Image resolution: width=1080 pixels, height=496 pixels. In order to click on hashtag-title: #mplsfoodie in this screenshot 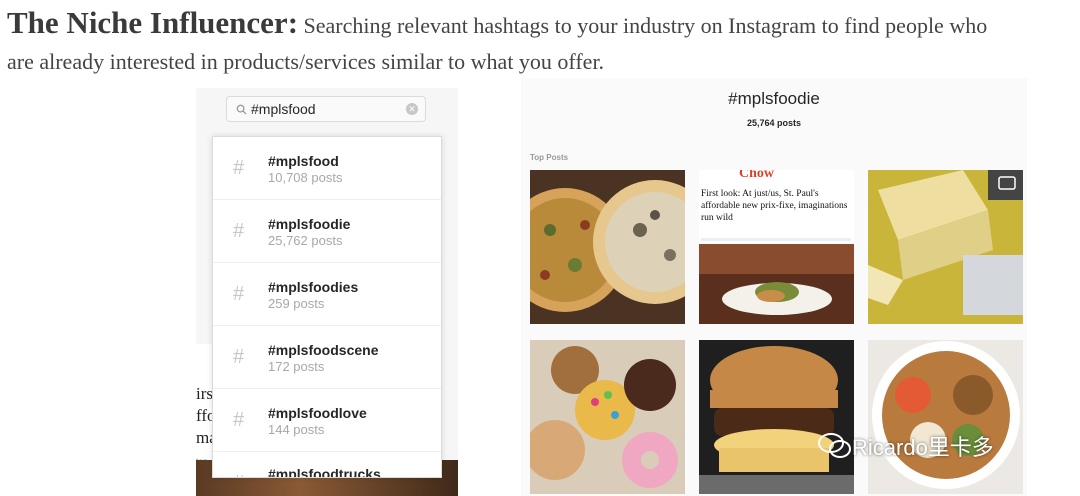, I will do `click(774, 98)`.